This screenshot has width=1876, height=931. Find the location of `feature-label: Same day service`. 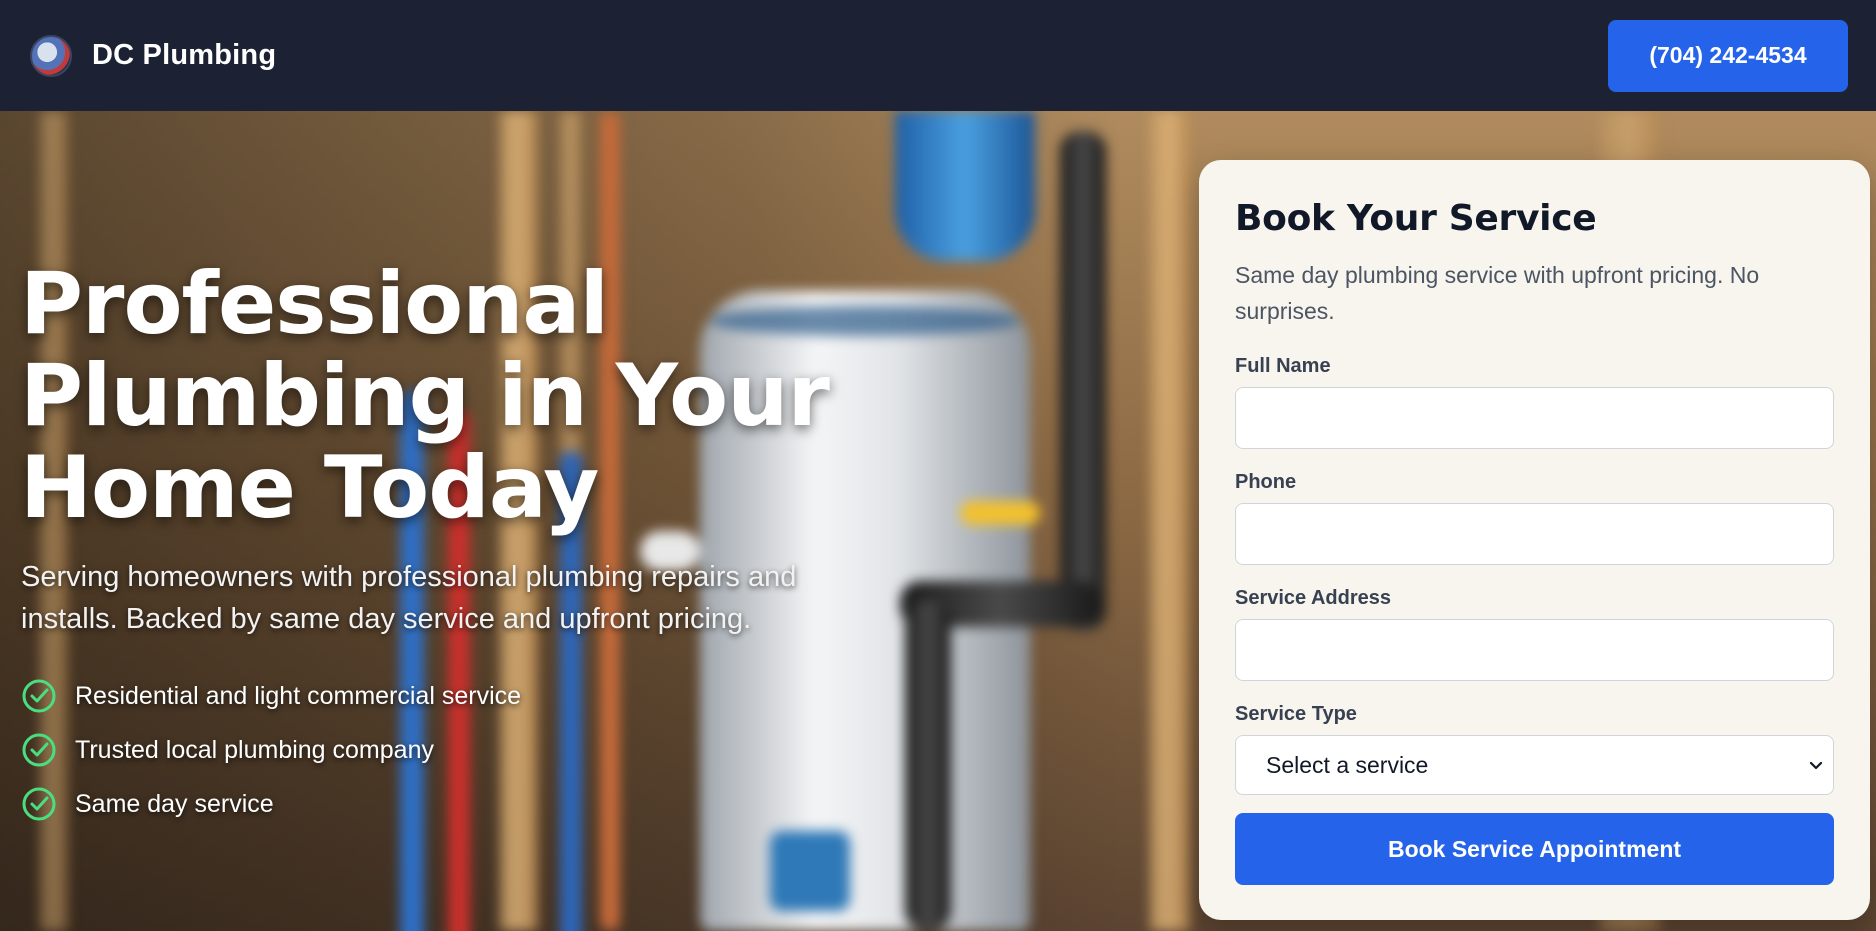

feature-label: Same day service is located at coordinates (174, 803).